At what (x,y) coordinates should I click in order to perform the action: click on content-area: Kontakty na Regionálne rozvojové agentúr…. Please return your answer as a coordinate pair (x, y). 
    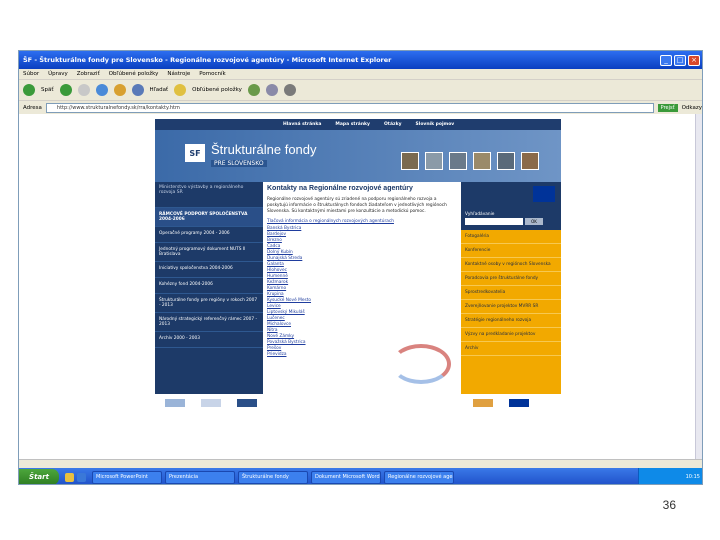
    Looking at the image, I should click on (362, 288).